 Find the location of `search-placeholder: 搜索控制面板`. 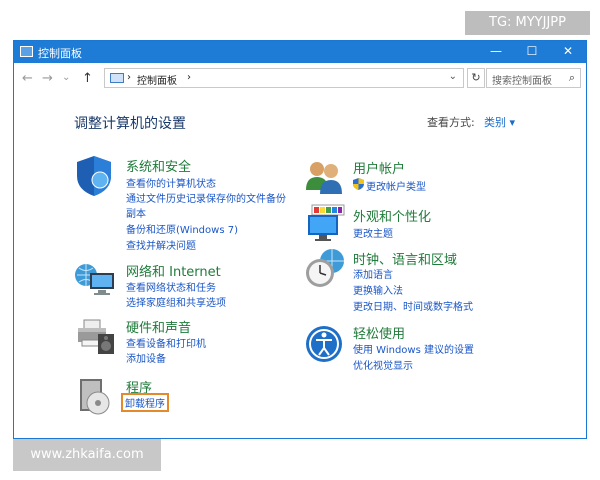

search-placeholder: 搜索控制面板 is located at coordinates (522, 81).